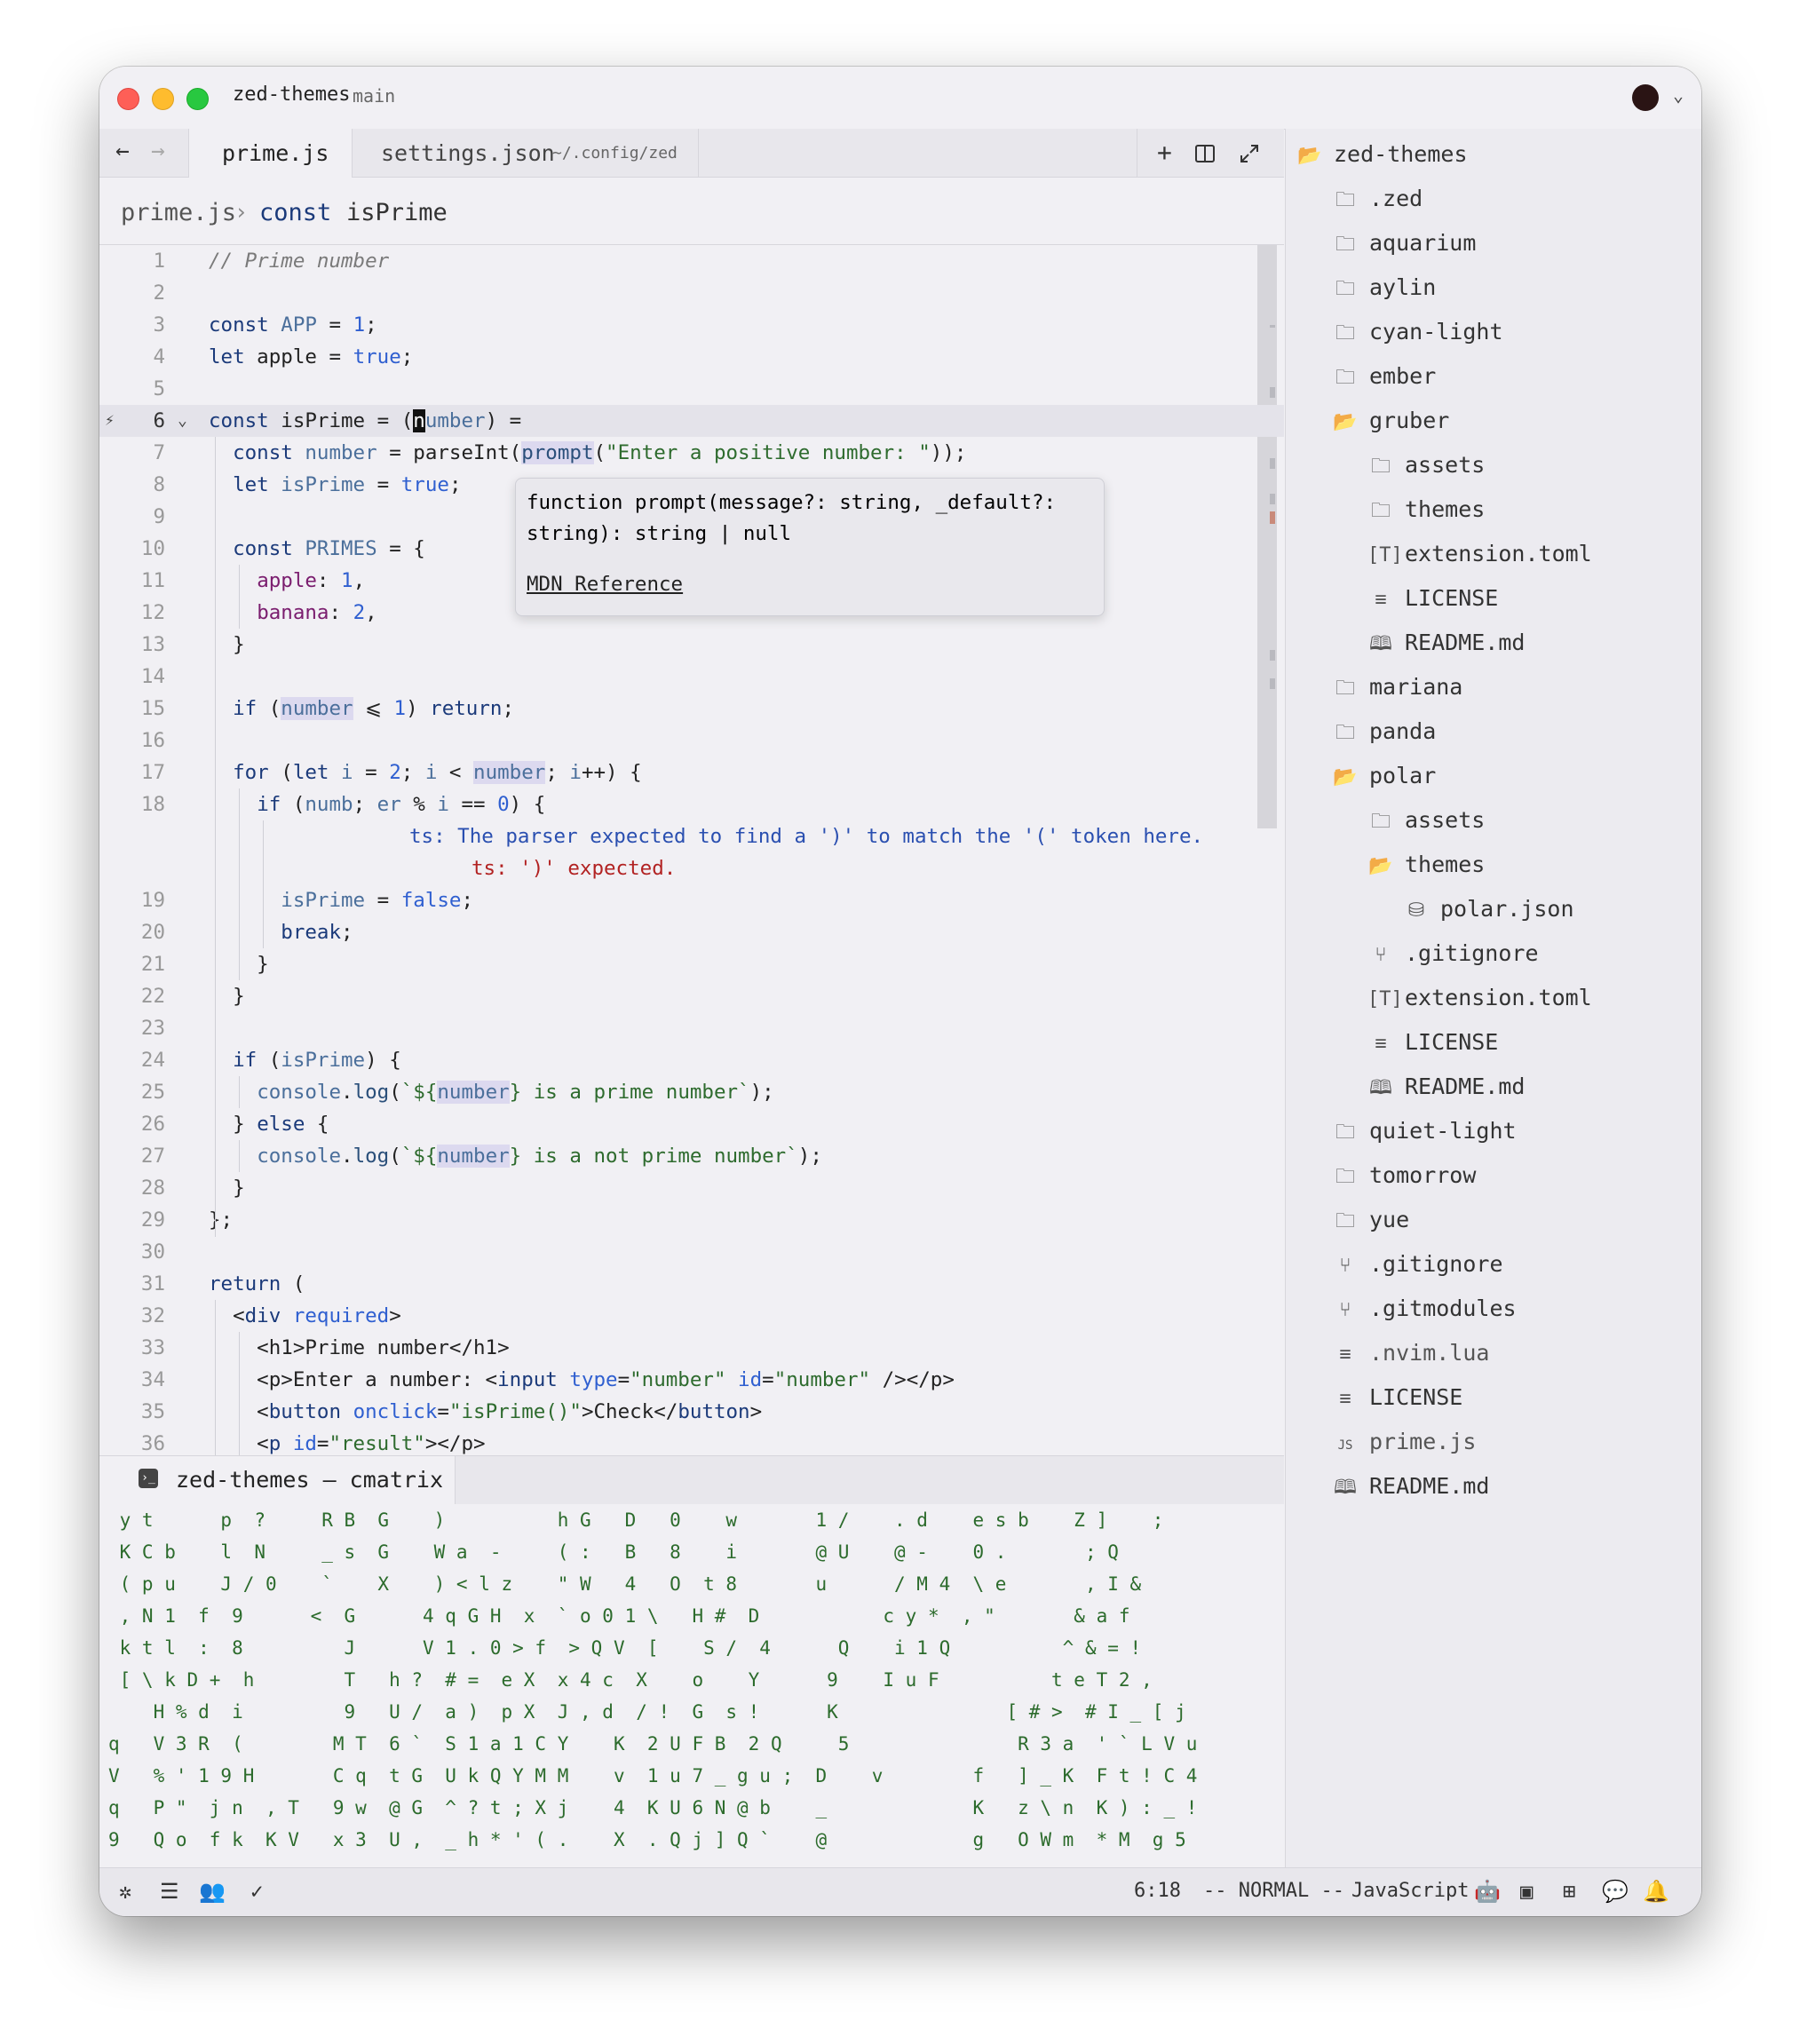 Image resolution: width=1799 pixels, height=2044 pixels. Describe the element at coordinates (1345, 1310) in the screenshot. I see `git-icon: ⑂` at that location.